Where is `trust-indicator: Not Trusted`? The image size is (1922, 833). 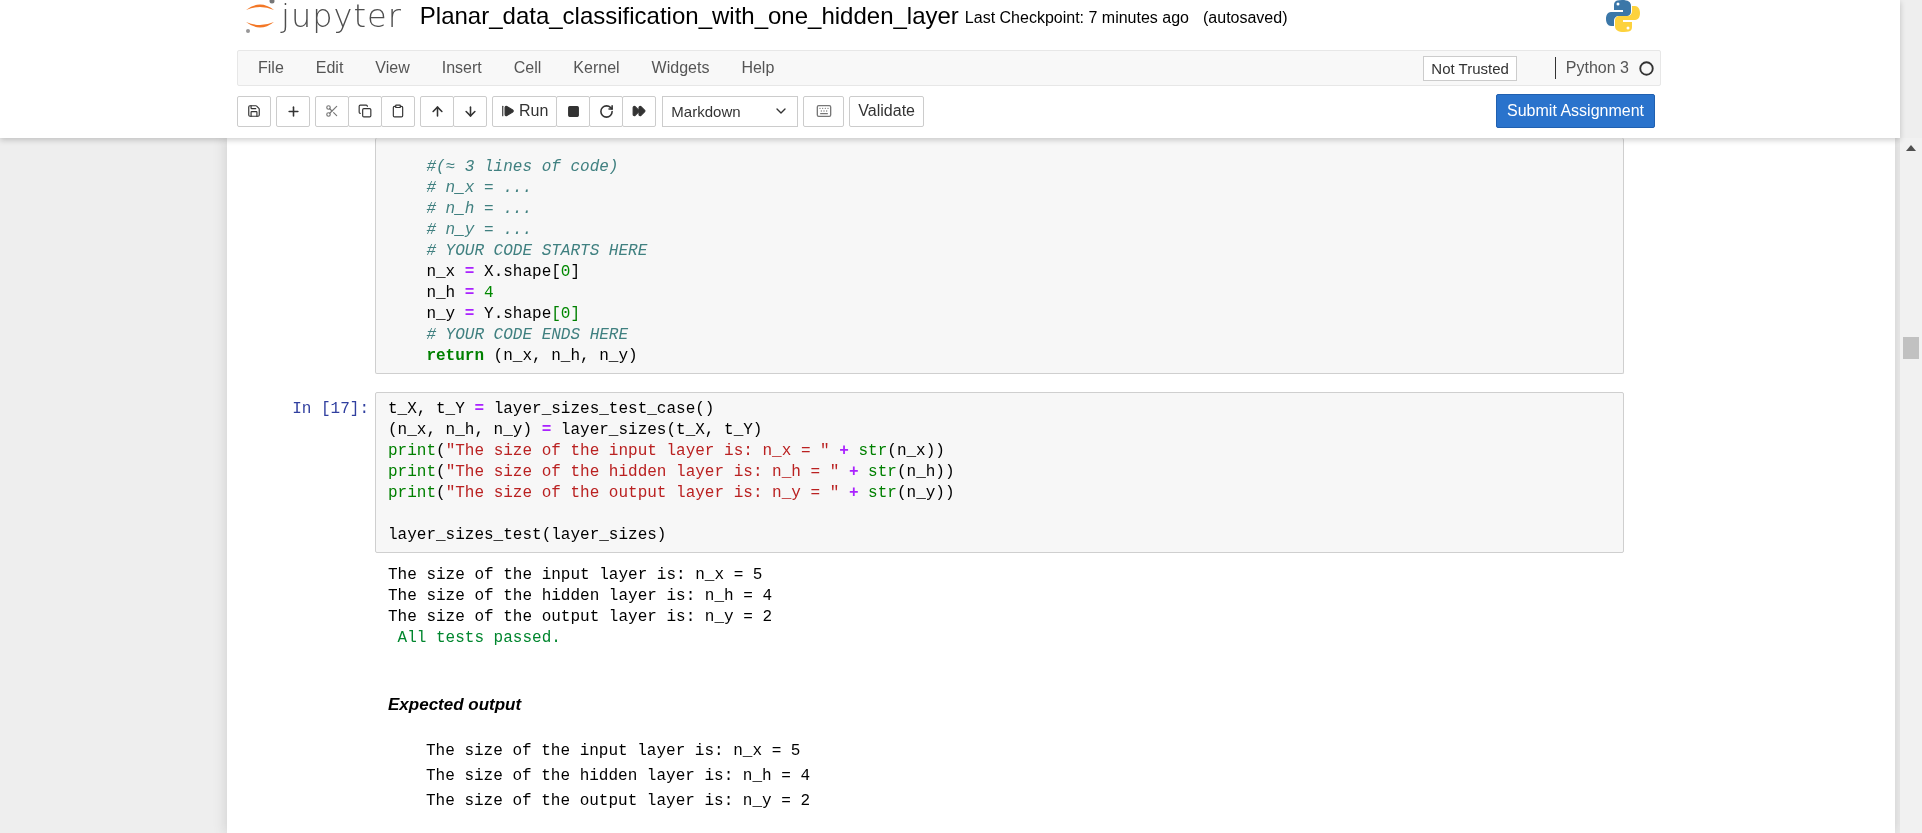 trust-indicator: Not Trusted is located at coordinates (1470, 68).